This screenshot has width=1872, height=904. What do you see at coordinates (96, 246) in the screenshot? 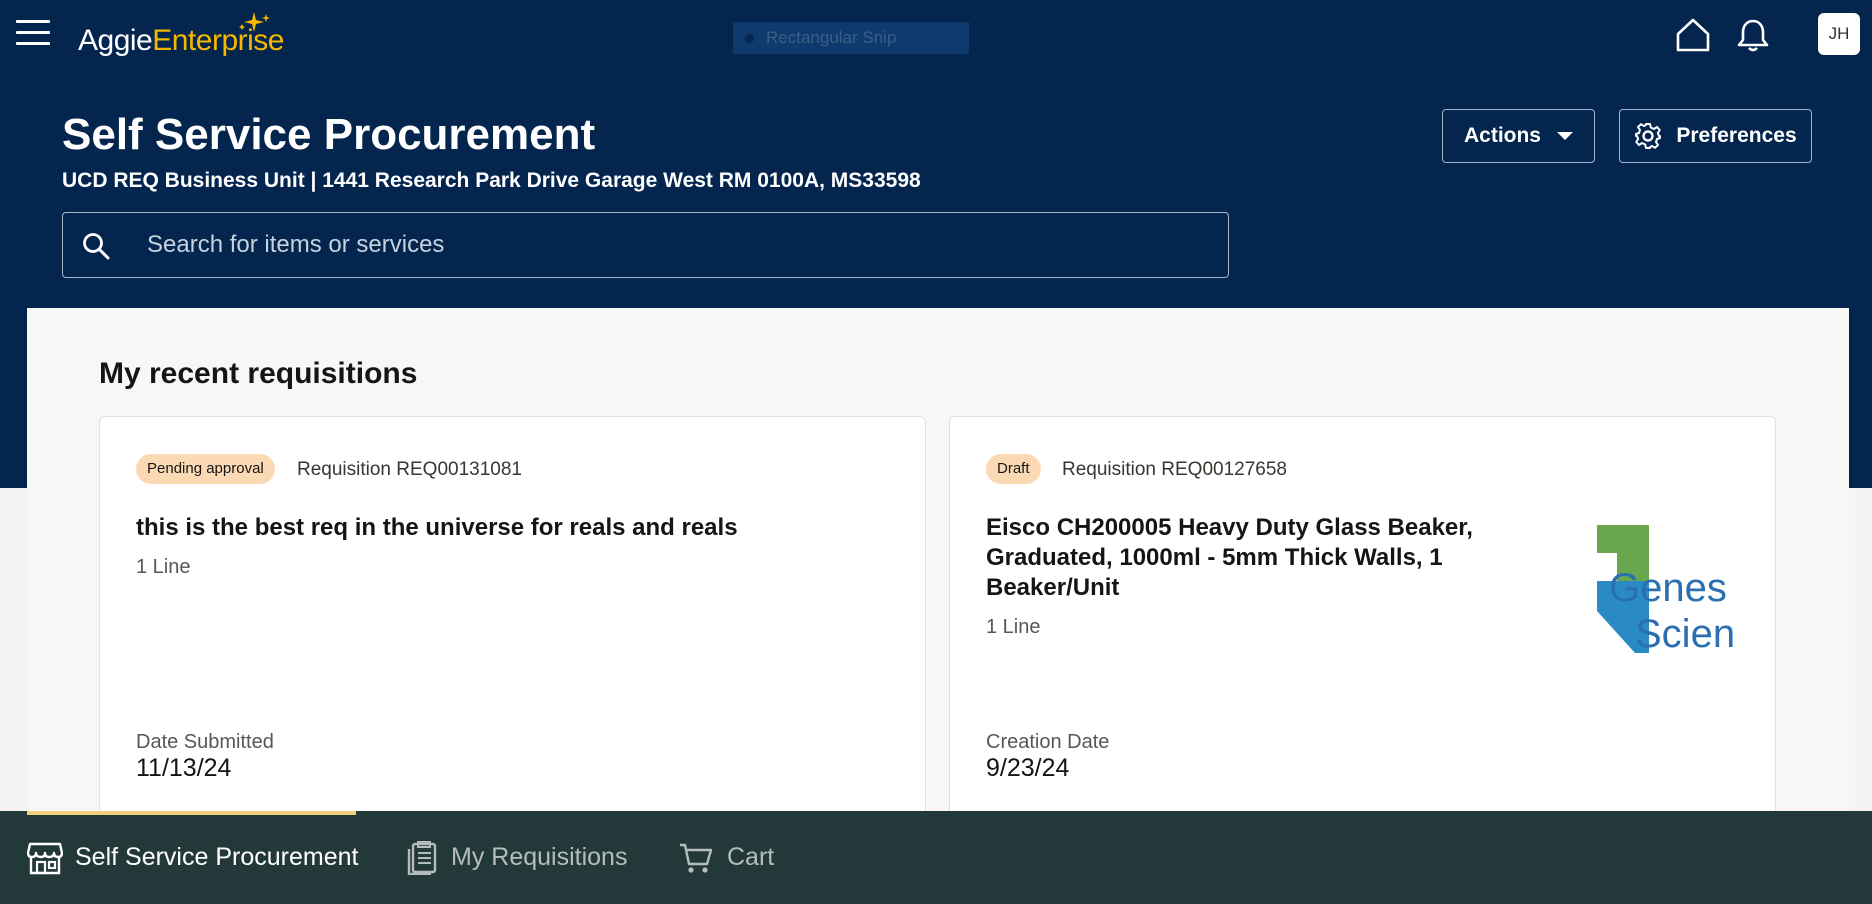
I see `search-icon` at bounding box center [96, 246].